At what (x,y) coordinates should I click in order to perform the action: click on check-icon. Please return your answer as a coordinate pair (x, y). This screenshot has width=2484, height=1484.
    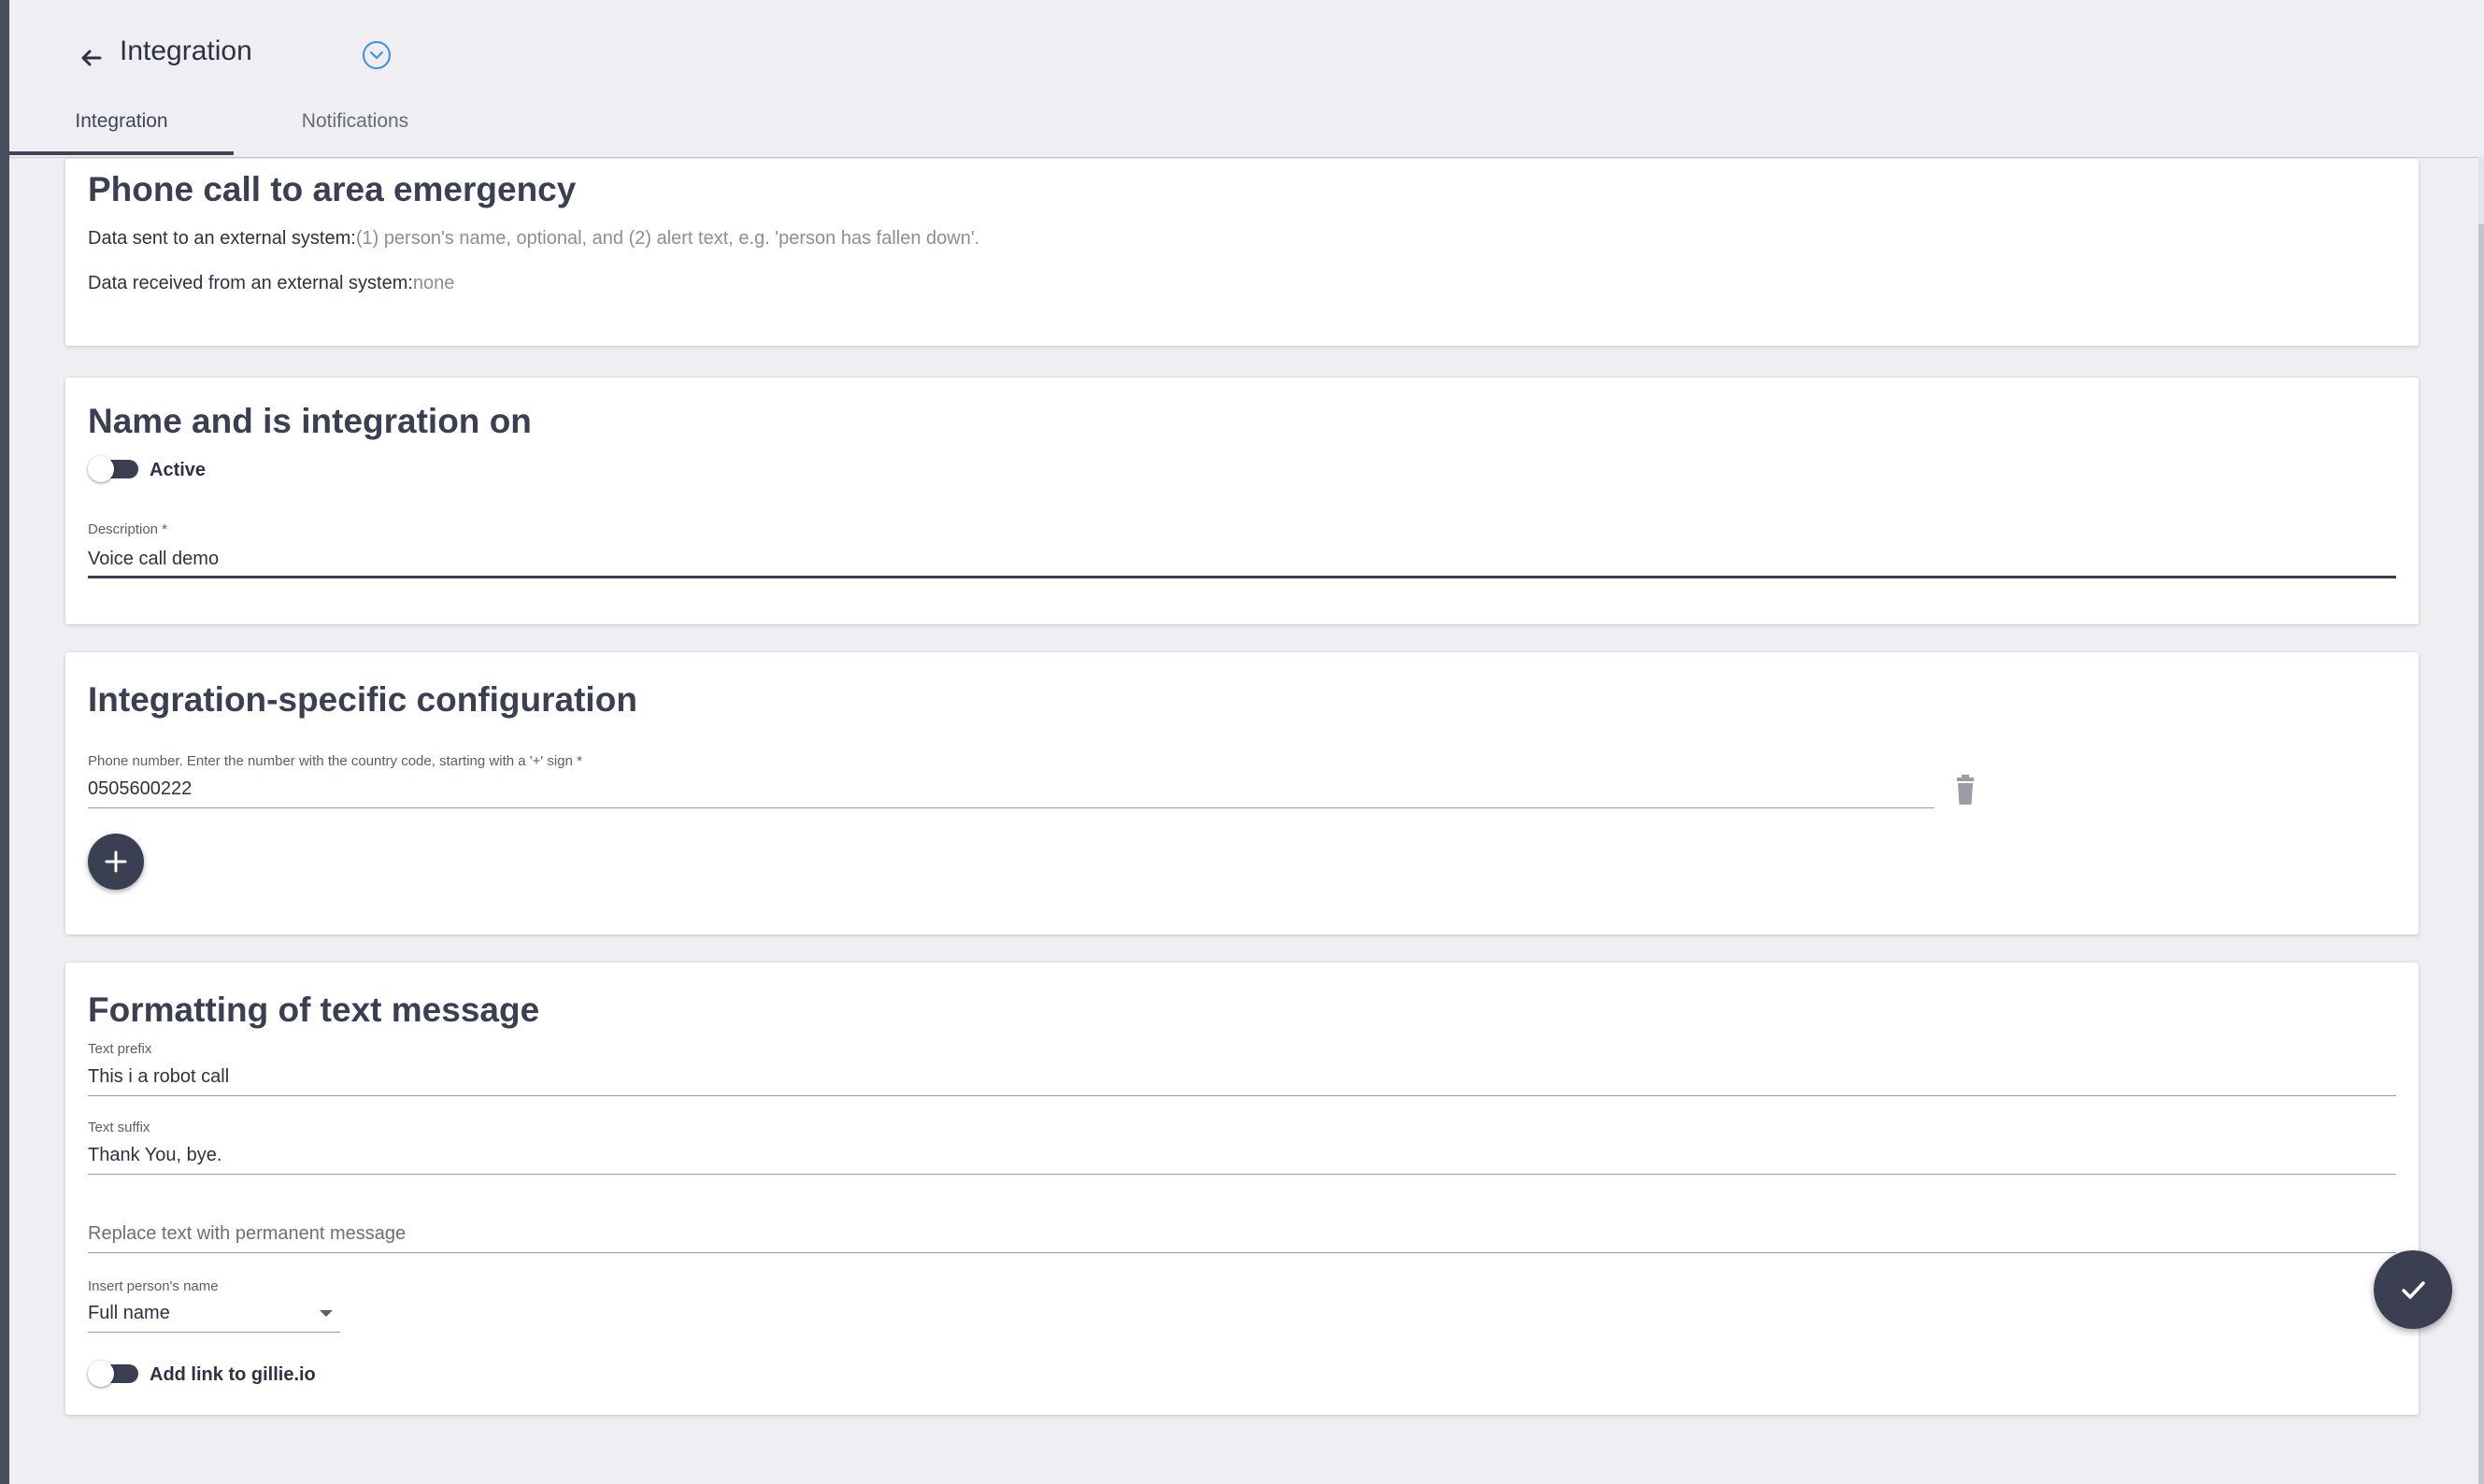
    Looking at the image, I should click on (2414, 1290).